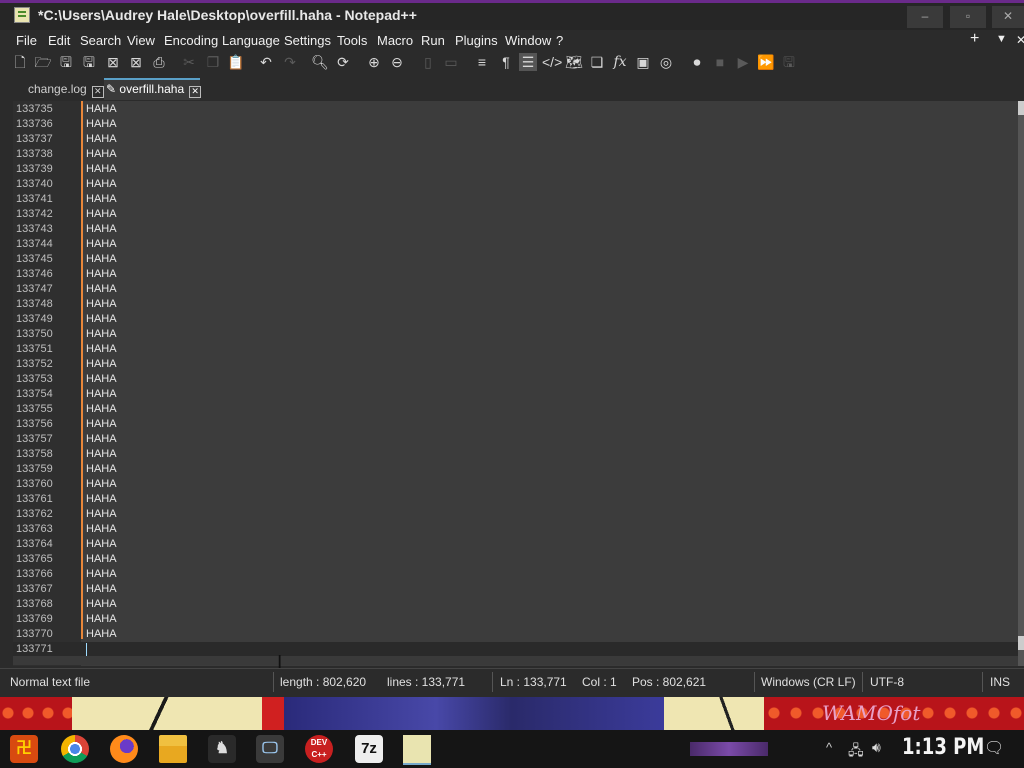  I want to click on notifications-icon: 🗨, so click(994, 748).